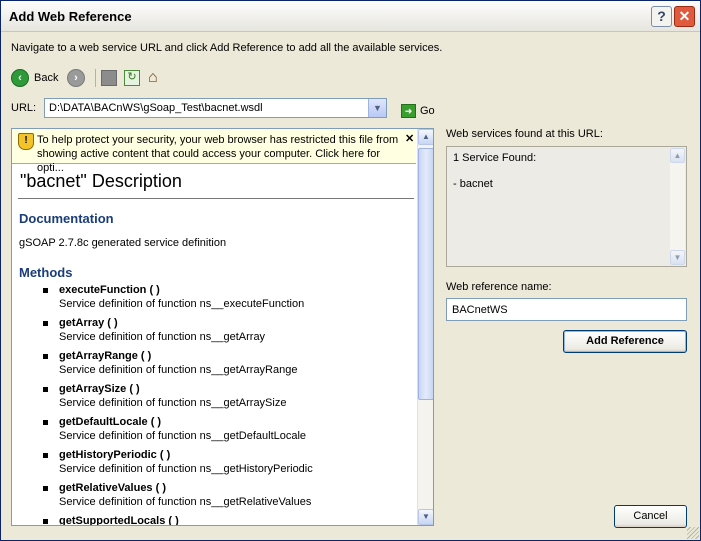  I want to click on url-combobox: D:\DATA\BACnWS\gSoap_Test\bacnet.wsdl ▼, so click(215, 108).